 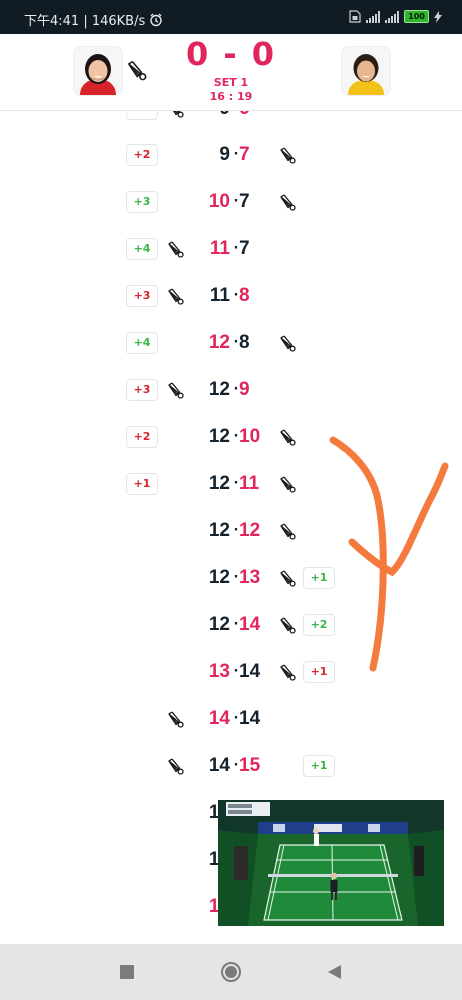 What do you see at coordinates (231, 437) in the screenshot?
I see `rally-row: +2 12 · 10` at bounding box center [231, 437].